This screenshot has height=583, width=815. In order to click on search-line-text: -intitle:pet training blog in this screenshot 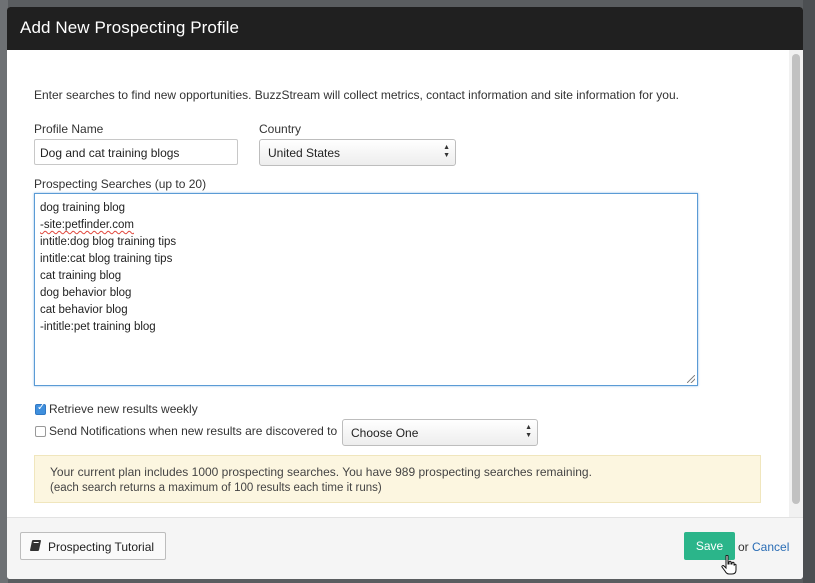, I will do `click(98, 327)`.